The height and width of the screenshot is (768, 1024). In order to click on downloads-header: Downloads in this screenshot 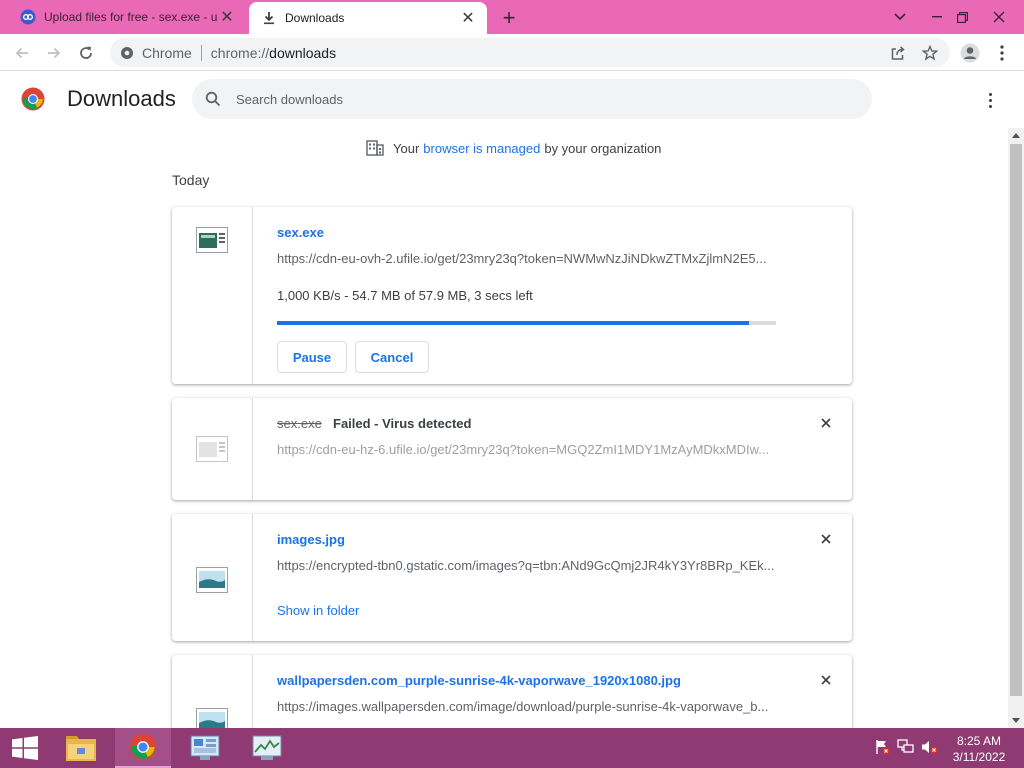, I will do `click(504, 100)`.